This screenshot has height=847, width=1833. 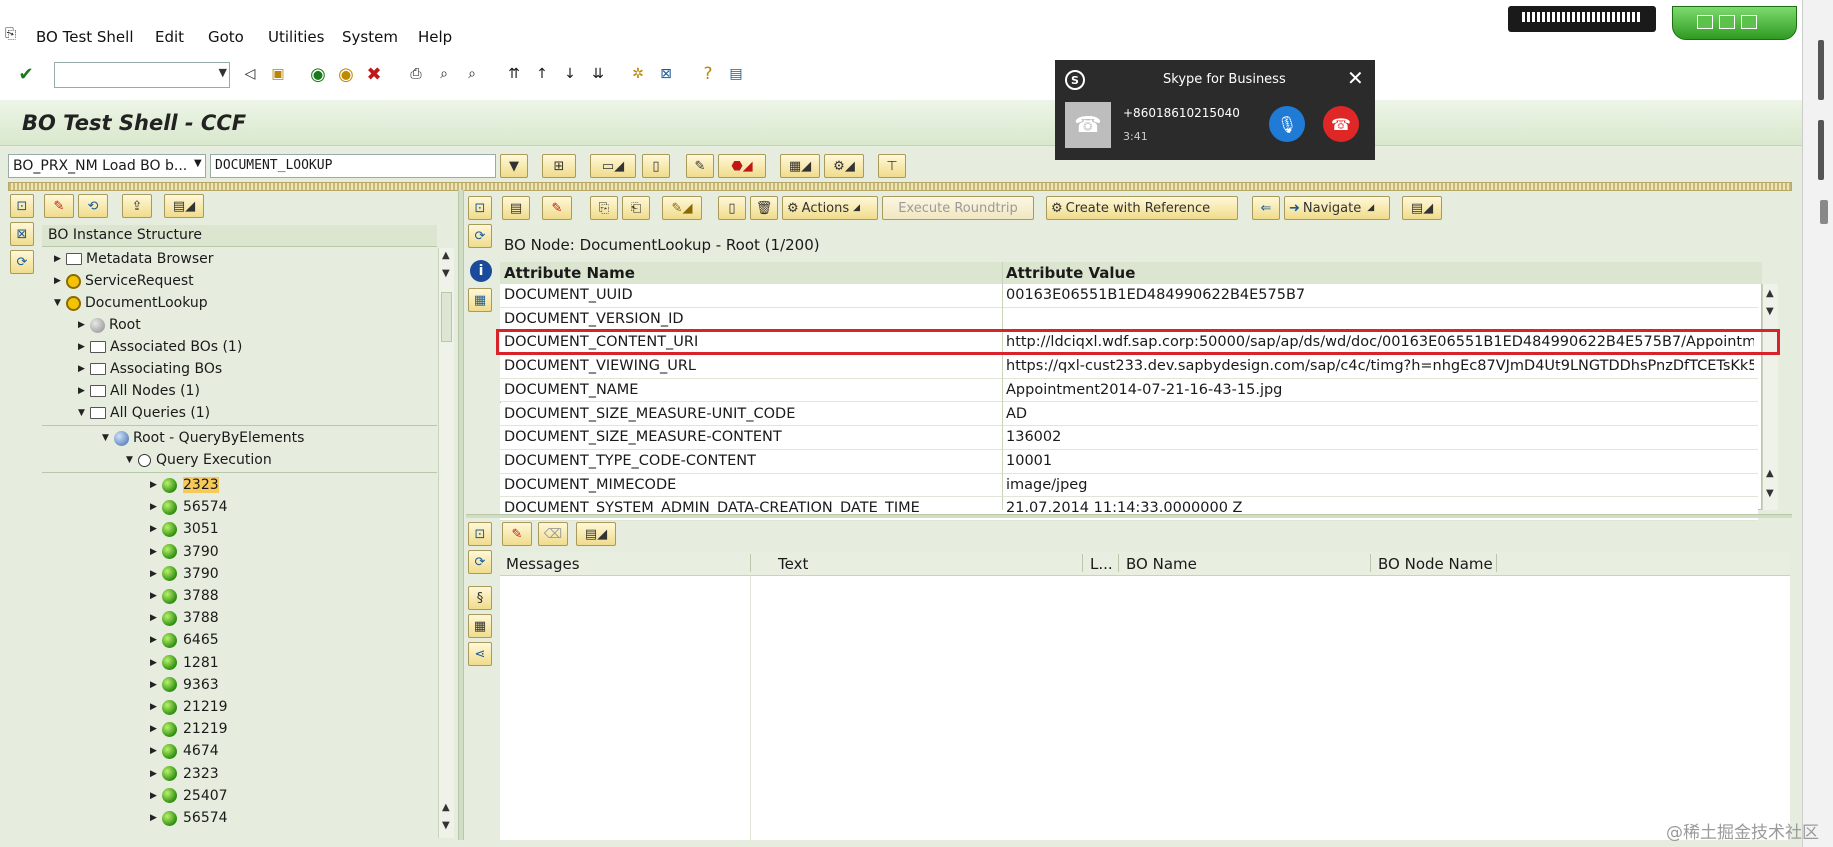 What do you see at coordinates (169, 37) in the screenshot?
I see `menu-edit: Edit` at bounding box center [169, 37].